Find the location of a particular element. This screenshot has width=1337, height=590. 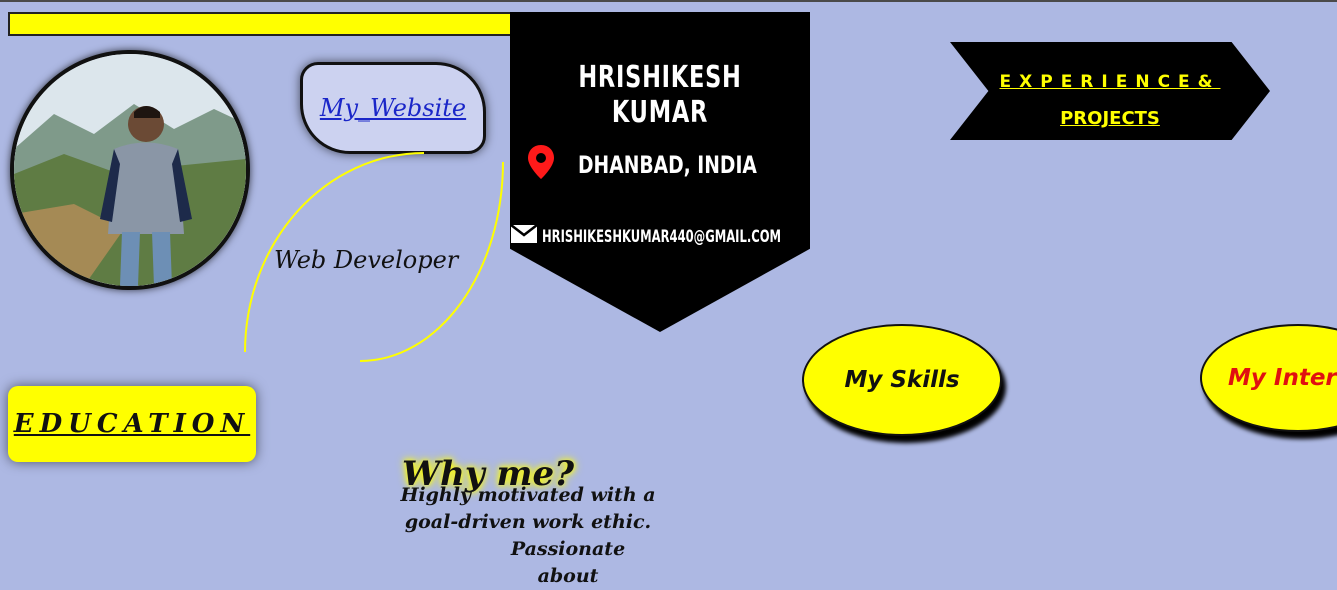

email-row: HRISHIKESHKUMAR440@GMAIL.COM is located at coordinates (660, 236).